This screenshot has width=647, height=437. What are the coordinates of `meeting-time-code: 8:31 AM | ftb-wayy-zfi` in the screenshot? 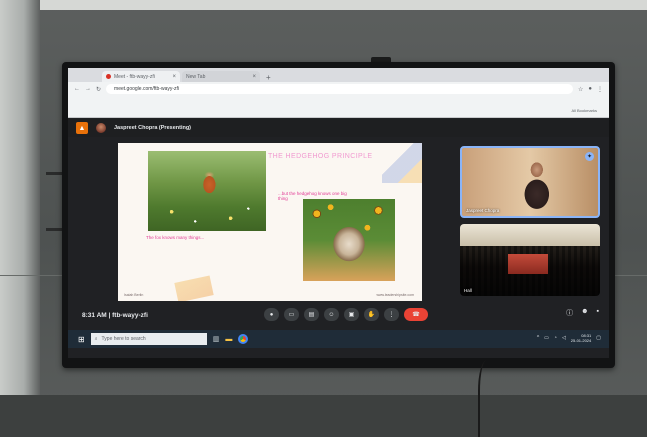 It's located at (115, 315).